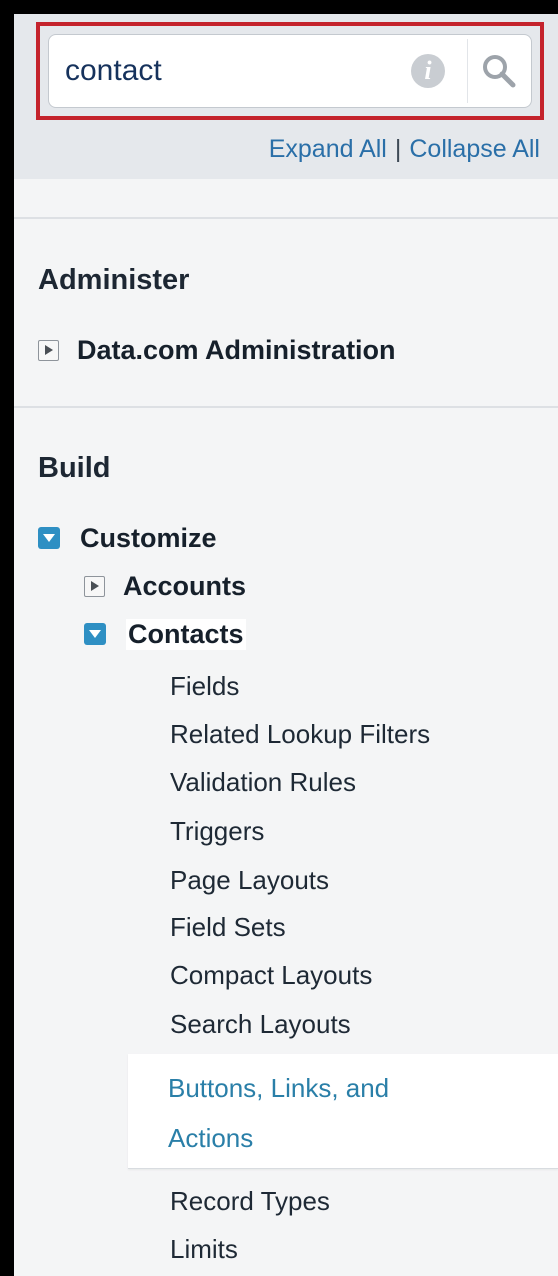 The image size is (558, 1276). What do you see at coordinates (217, 831) in the screenshot?
I see `contacts-item-triggers: Triggers` at bounding box center [217, 831].